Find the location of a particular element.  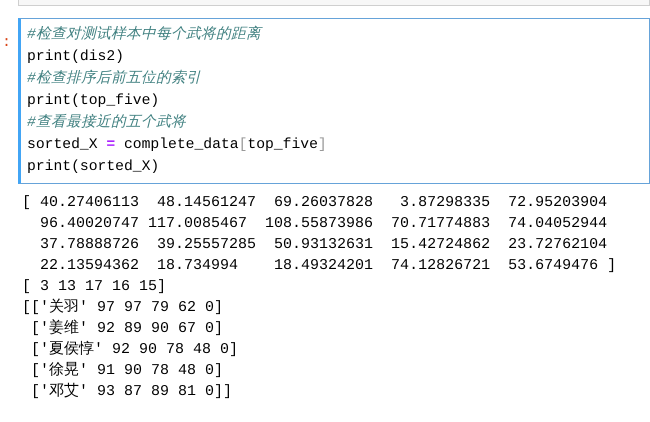

code-line: sorted_X = complete_data[top_five] is located at coordinates (177, 145).